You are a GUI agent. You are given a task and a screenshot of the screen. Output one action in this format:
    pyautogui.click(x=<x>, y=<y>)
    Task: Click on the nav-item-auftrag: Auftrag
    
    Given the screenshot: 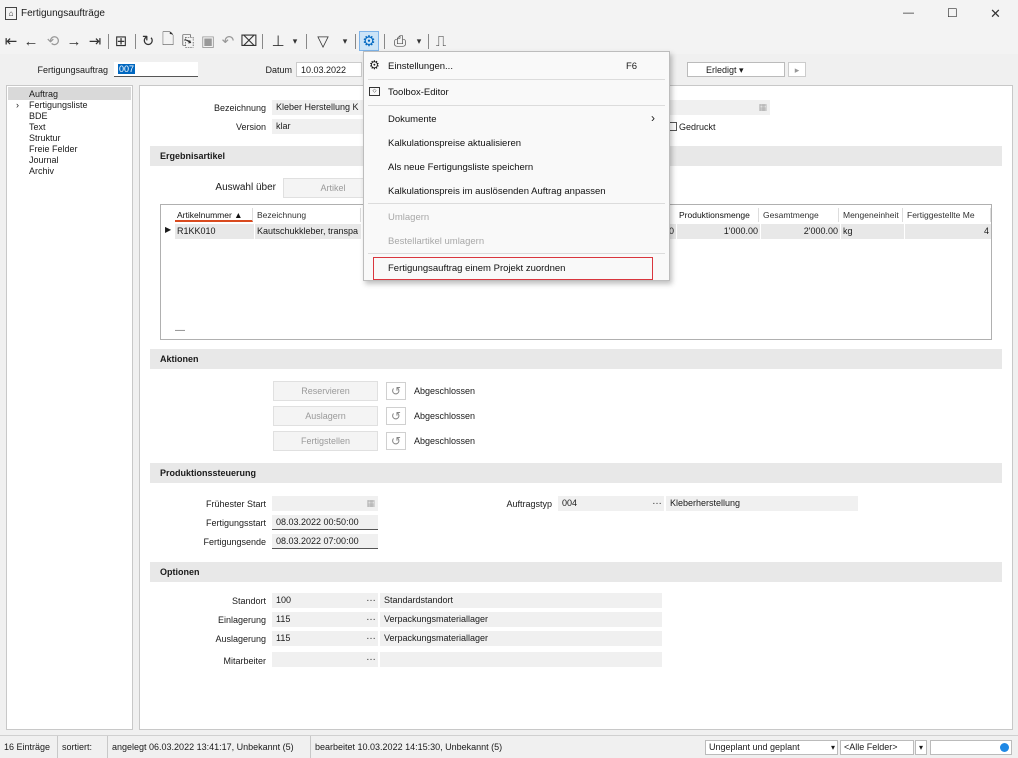 What is the action you would take?
    pyautogui.click(x=43, y=94)
    